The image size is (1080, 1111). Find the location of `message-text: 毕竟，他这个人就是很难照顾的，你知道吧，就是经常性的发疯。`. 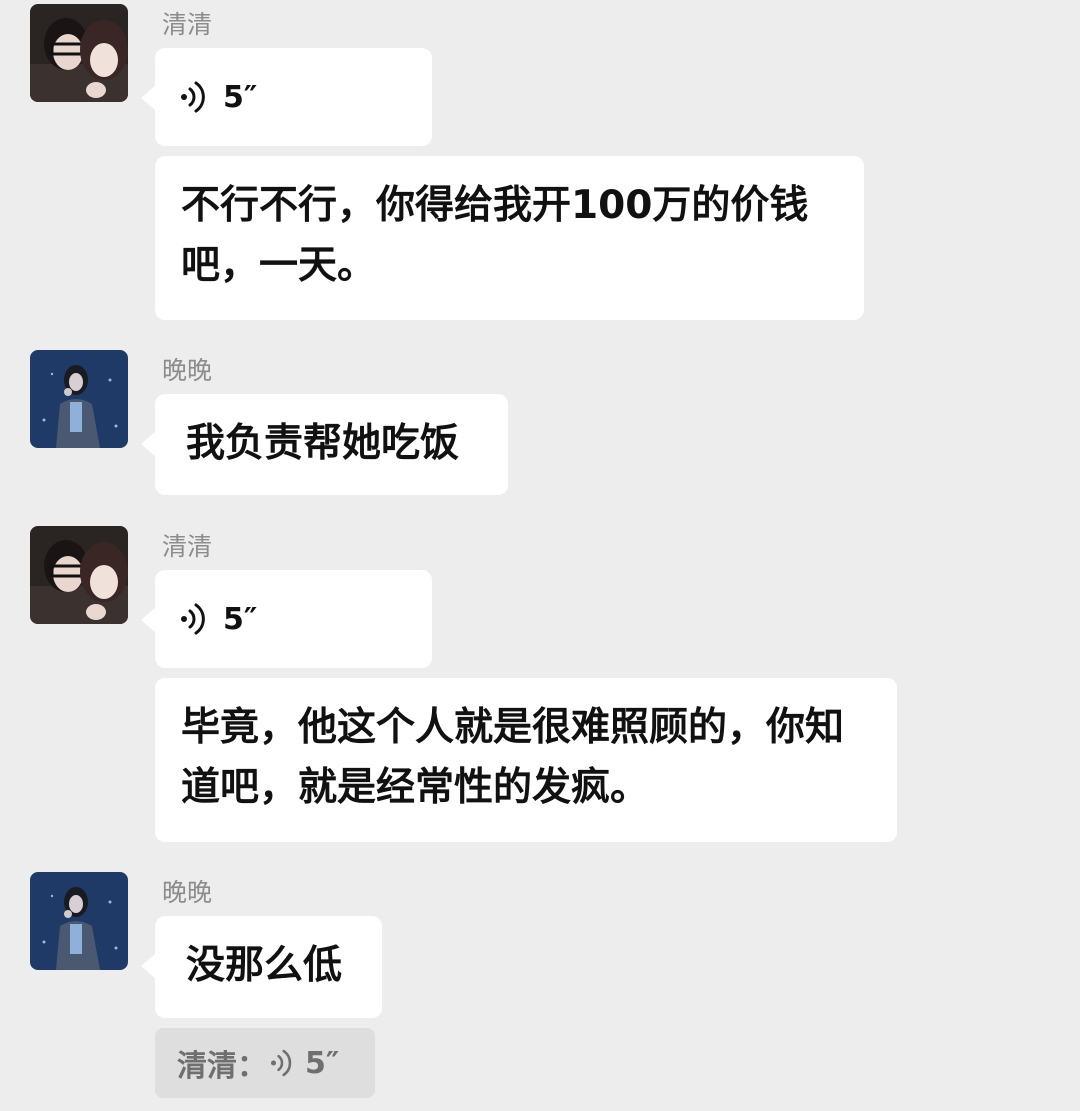

message-text: 毕竟，他这个人就是很难照顾的，你知道吧，就是经常性的发疯。 is located at coordinates (513, 757).